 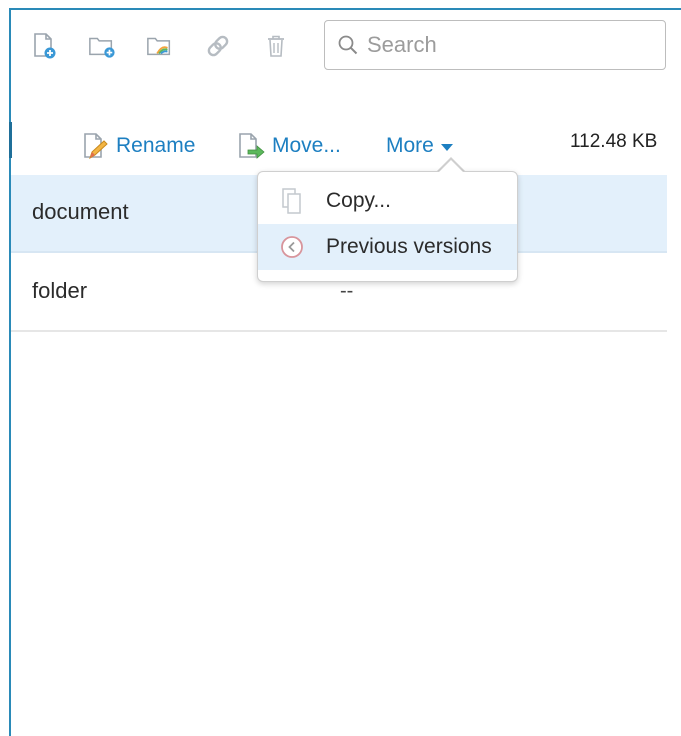 What do you see at coordinates (10, 140) in the screenshot?
I see `frame-indicator` at bounding box center [10, 140].